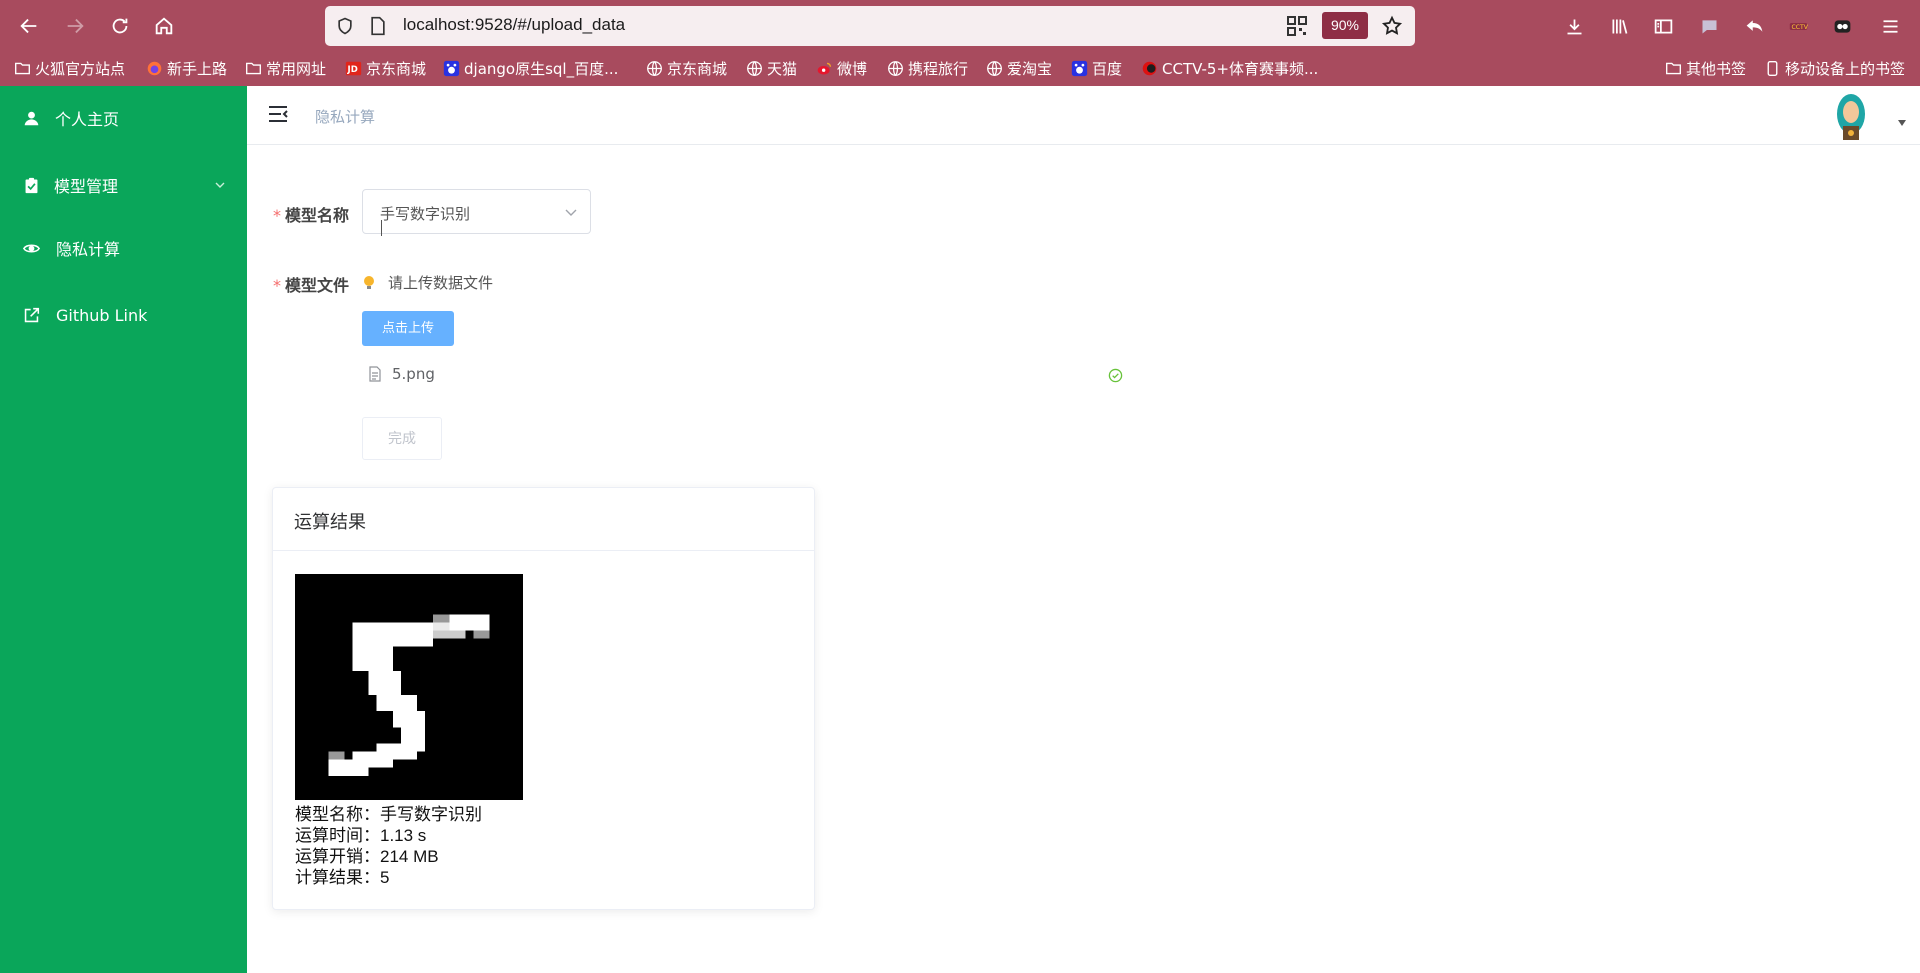 The width and height of the screenshot is (1920, 973). I want to click on upload-button: 点击上传, so click(408, 328).